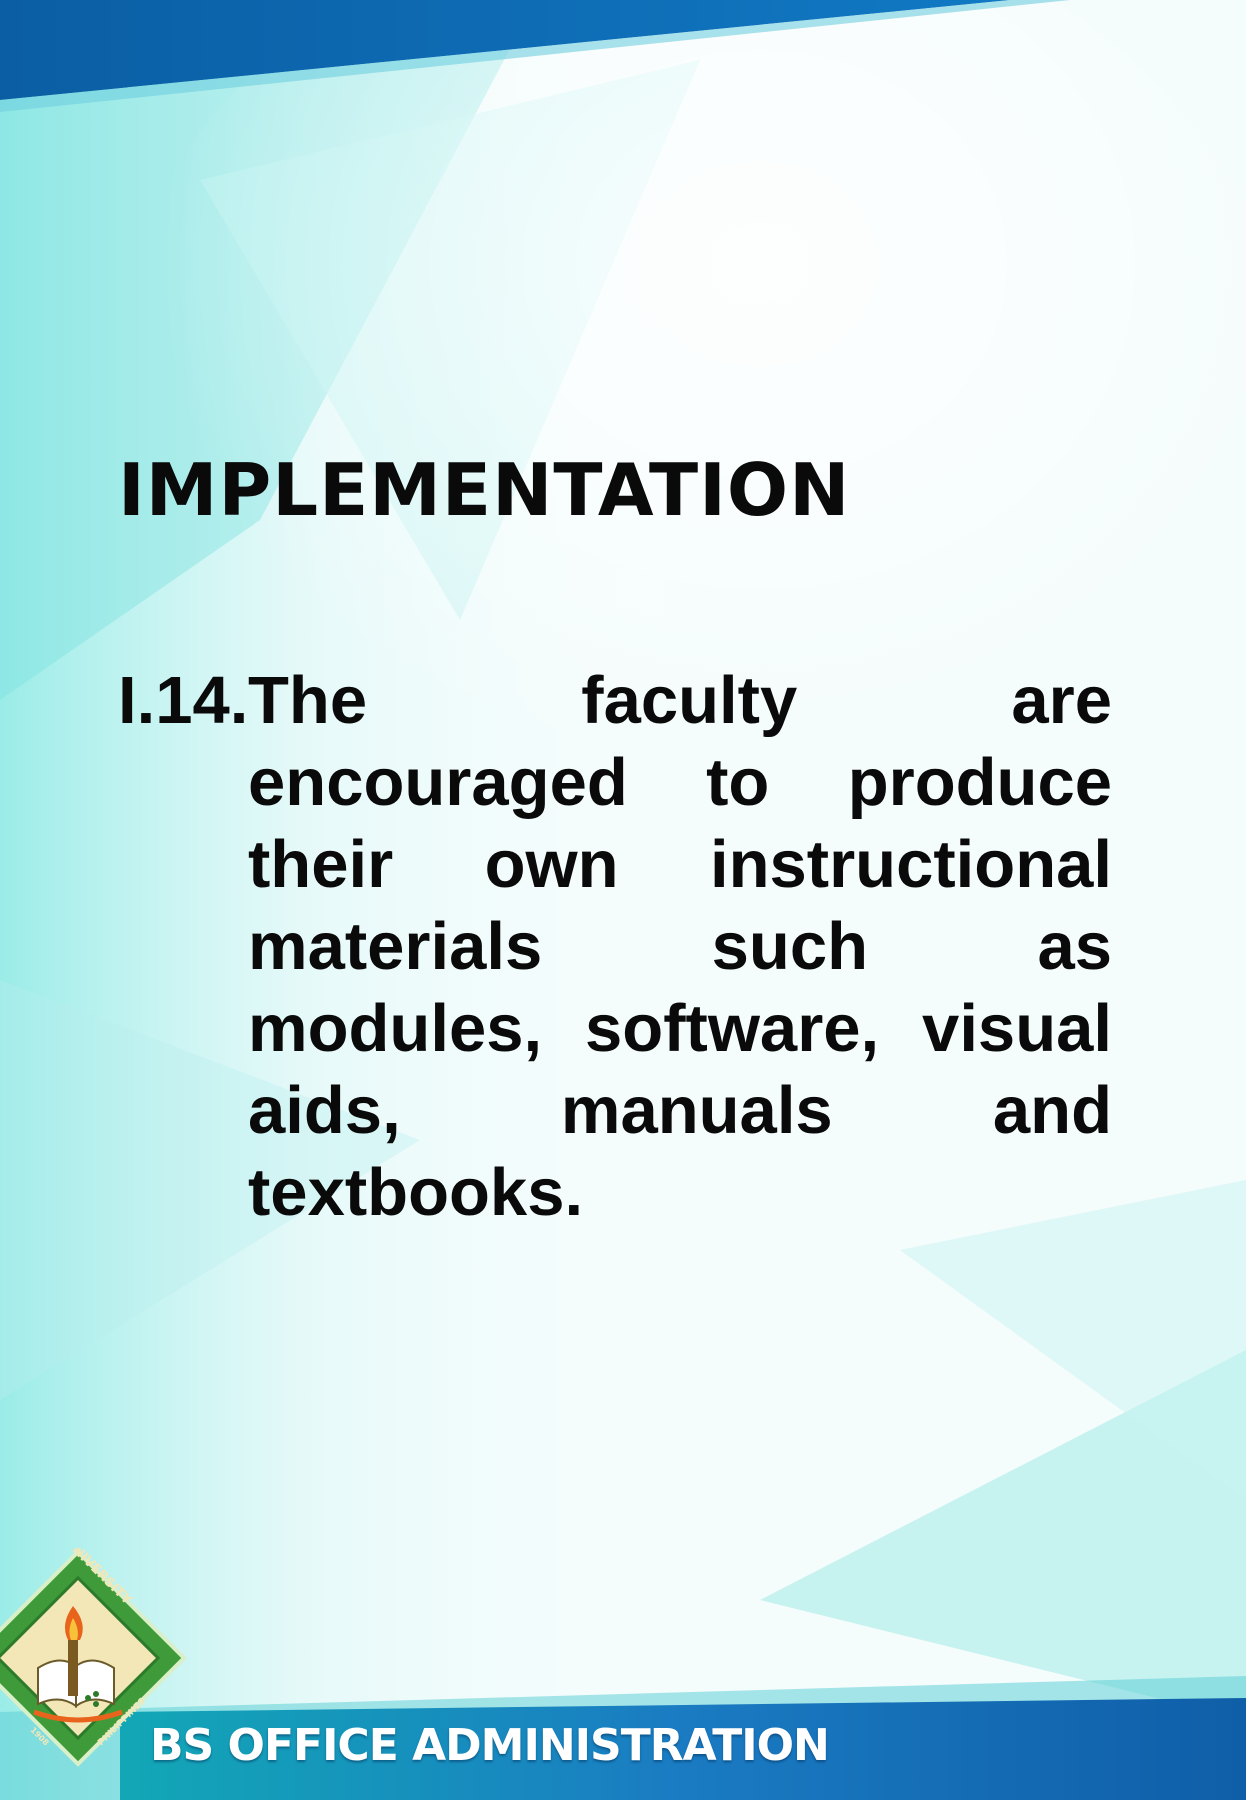 This screenshot has height=1800, width=1246. What do you see at coordinates (484, 490) in the screenshot?
I see `slide-heading: IMPLEMENTATION` at bounding box center [484, 490].